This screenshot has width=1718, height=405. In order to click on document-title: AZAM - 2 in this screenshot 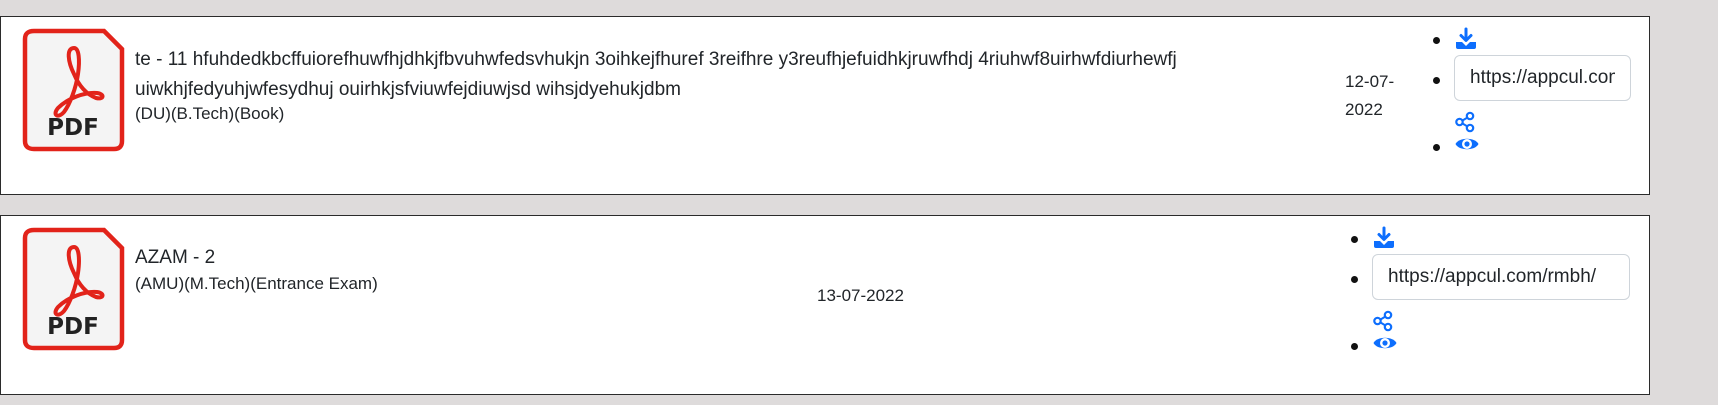, I will do `click(175, 257)`.